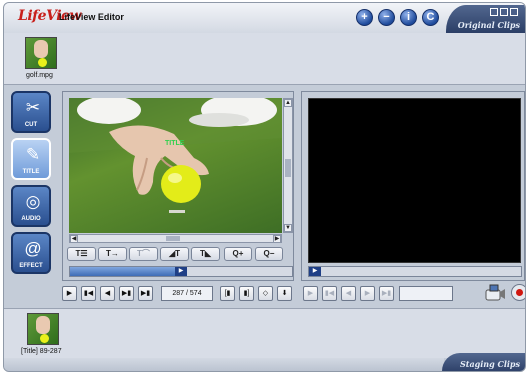 The image size is (529, 374). What do you see at coordinates (174, 254) in the screenshot?
I see `text-shadow-button: ◢T` at bounding box center [174, 254].